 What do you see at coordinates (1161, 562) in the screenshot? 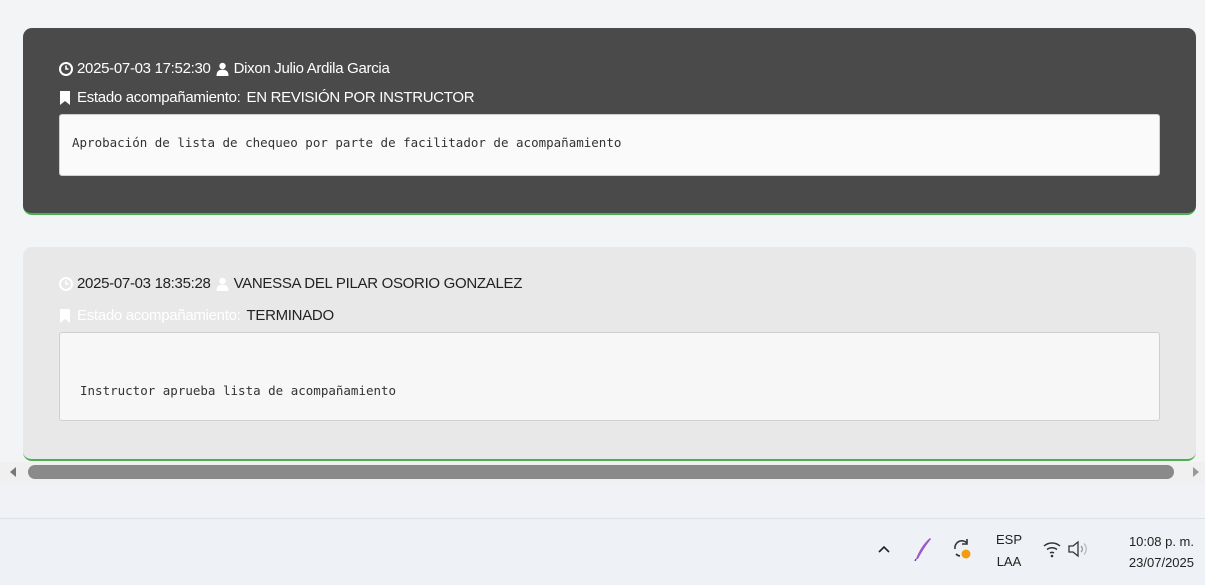
I see `clock-date: 23/07/2025` at bounding box center [1161, 562].